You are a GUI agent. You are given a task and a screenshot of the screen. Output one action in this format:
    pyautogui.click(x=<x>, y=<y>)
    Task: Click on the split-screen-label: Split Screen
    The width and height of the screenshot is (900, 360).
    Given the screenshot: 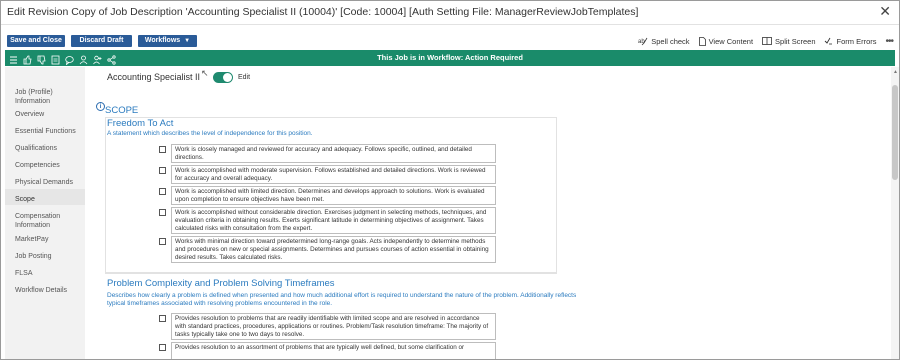 What is the action you would take?
    pyautogui.click(x=795, y=41)
    